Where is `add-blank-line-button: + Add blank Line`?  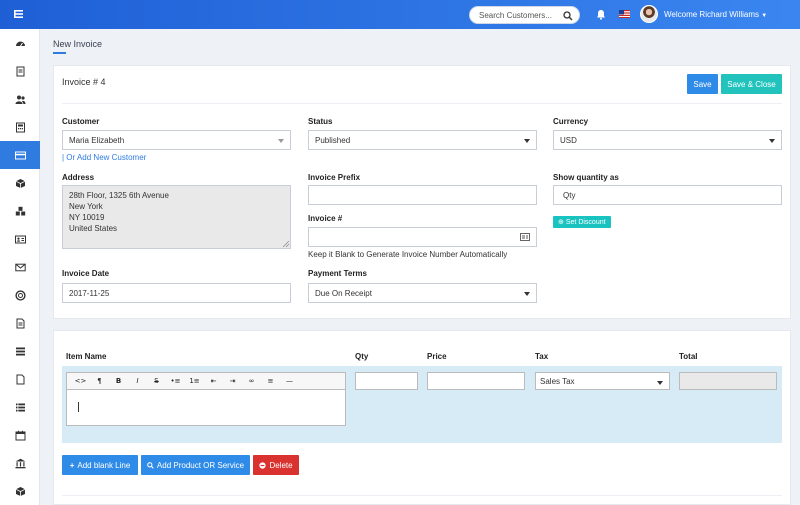 add-blank-line-button: + Add blank Line is located at coordinates (100, 465).